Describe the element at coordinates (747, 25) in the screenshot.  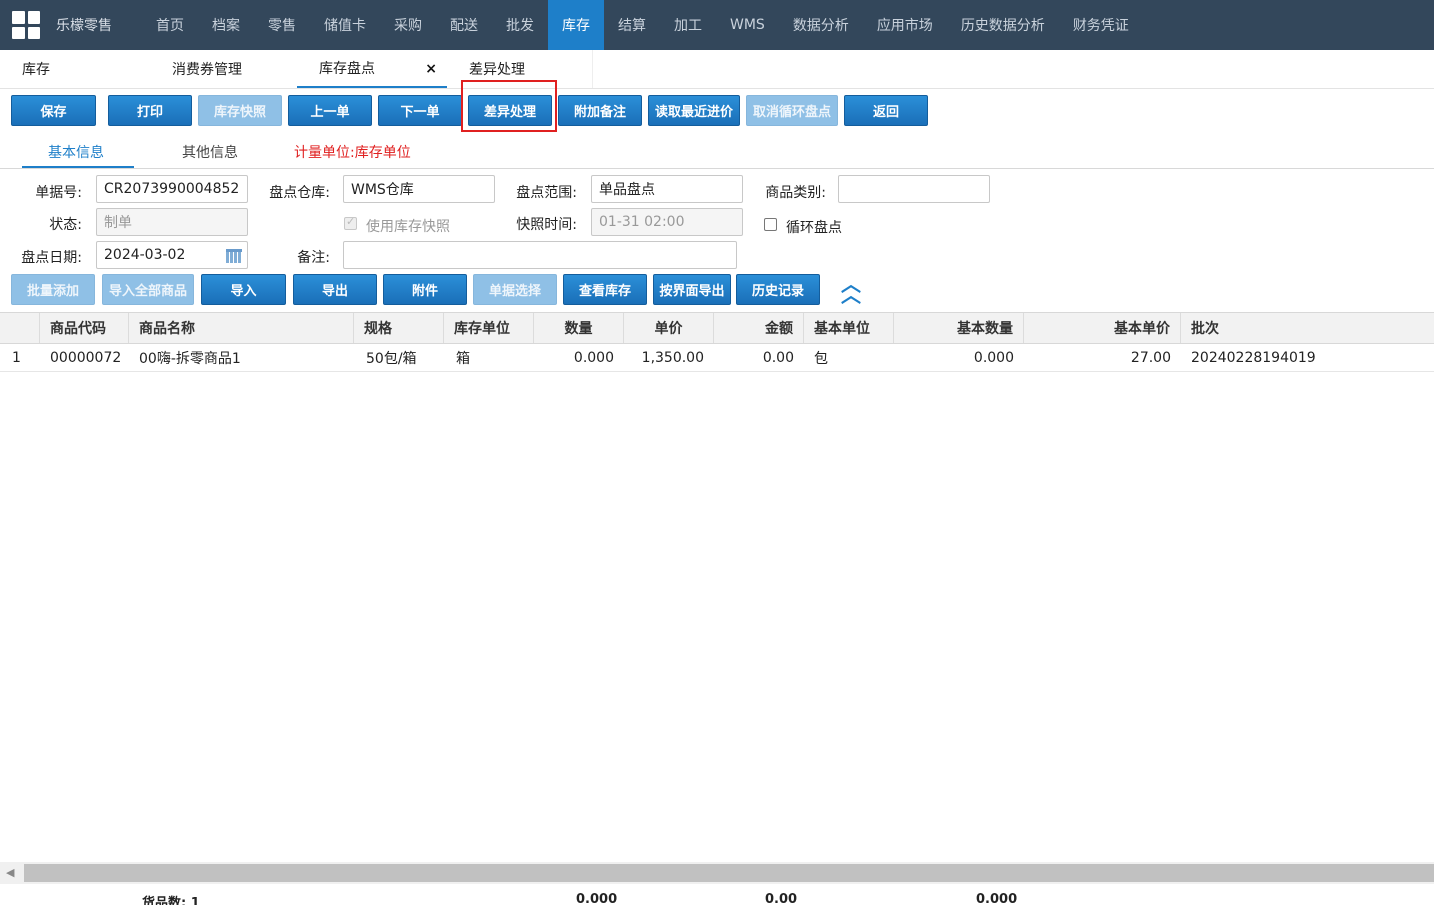
I see `nav-item-10: WMS` at that location.